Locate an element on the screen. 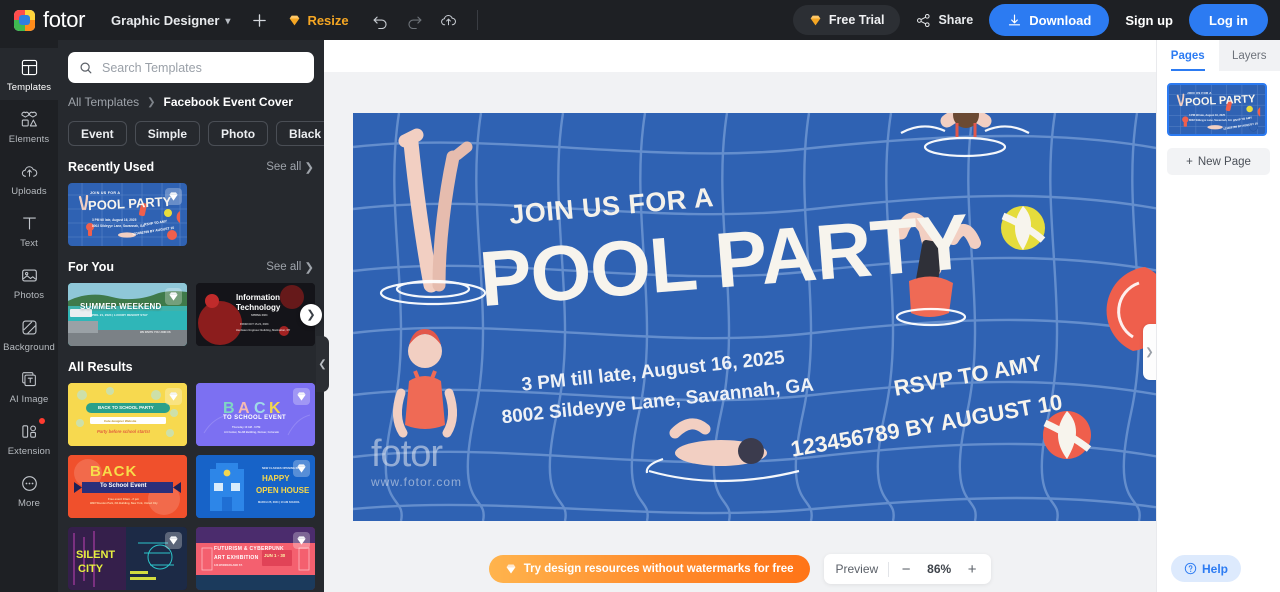  plus-icon: + is located at coordinates (1189, 161).